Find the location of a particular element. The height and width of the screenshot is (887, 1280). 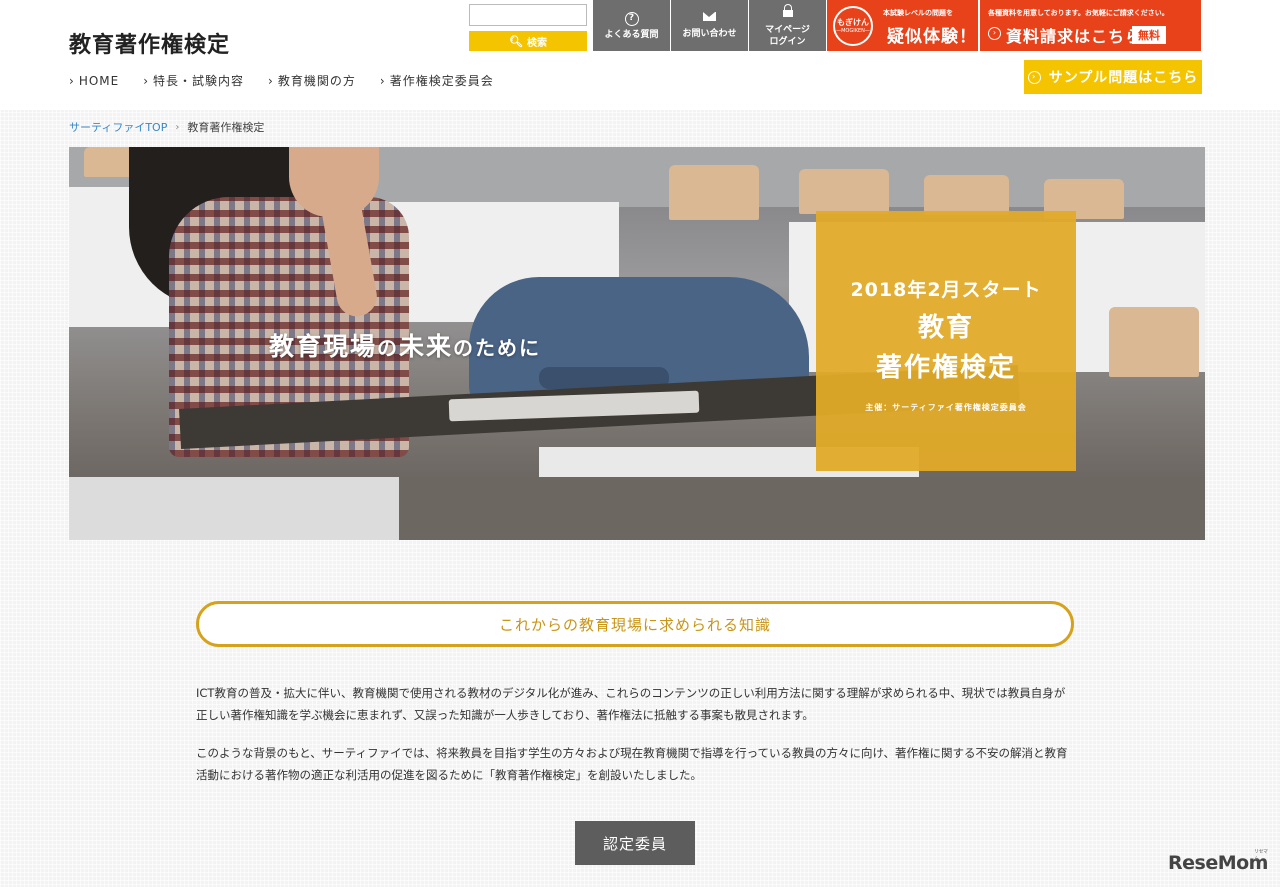

mogiken-badge-bottom: —MOGIKEN— is located at coordinates (853, 30).